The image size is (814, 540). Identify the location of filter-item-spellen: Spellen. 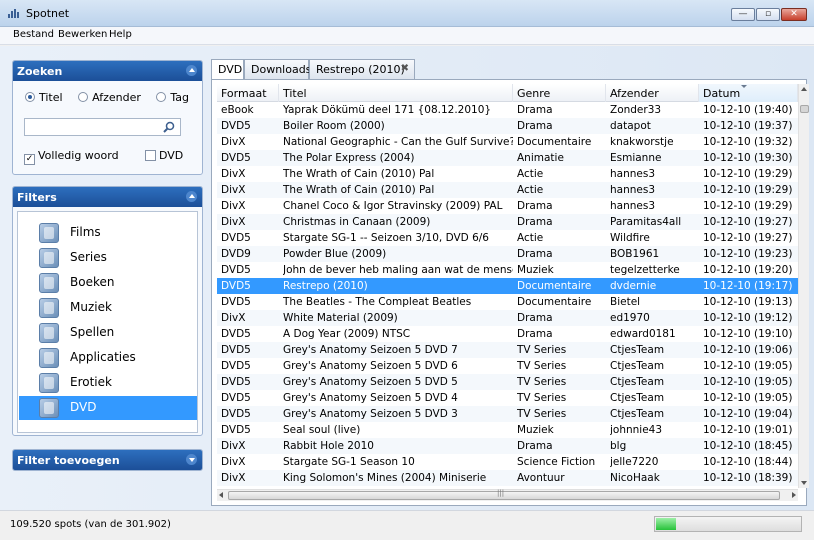
(108, 333).